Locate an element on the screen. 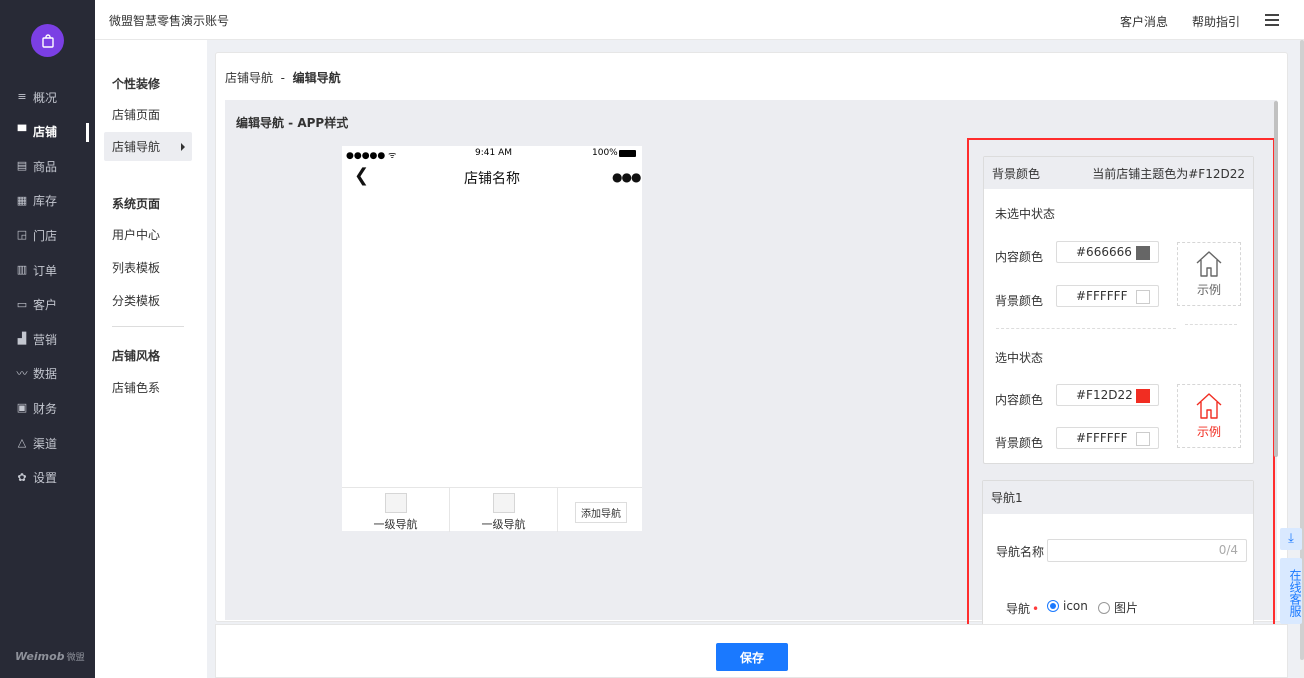 The image size is (1304, 678). unselected-bg-color-input: #FFFFFF is located at coordinates (1107, 296).